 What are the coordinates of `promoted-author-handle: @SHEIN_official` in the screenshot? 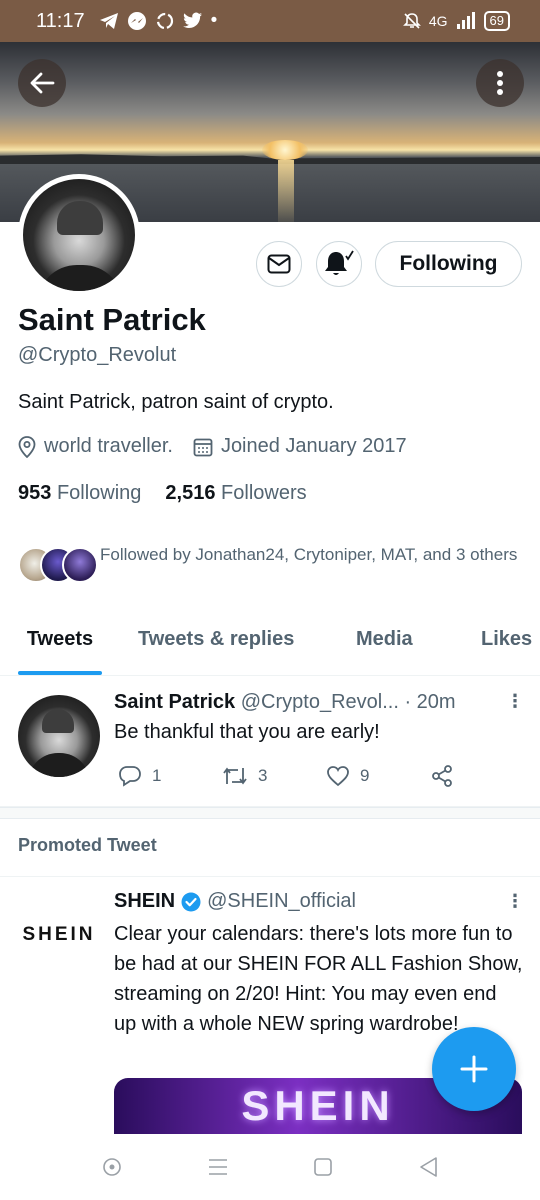 It's located at (282, 901).